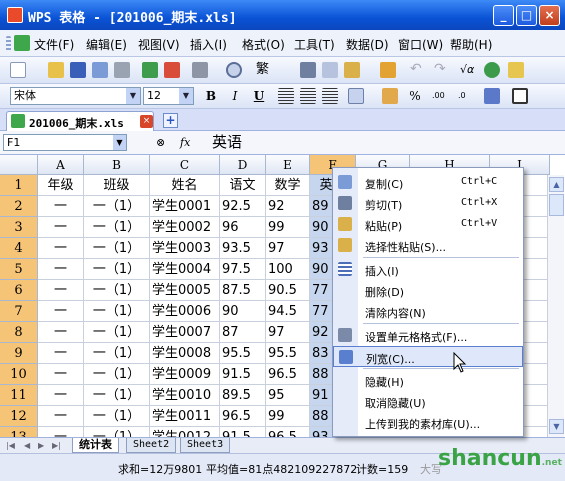  What do you see at coordinates (243, 248) in the screenshot?
I see `table-cell: 93.5` at bounding box center [243, 248].